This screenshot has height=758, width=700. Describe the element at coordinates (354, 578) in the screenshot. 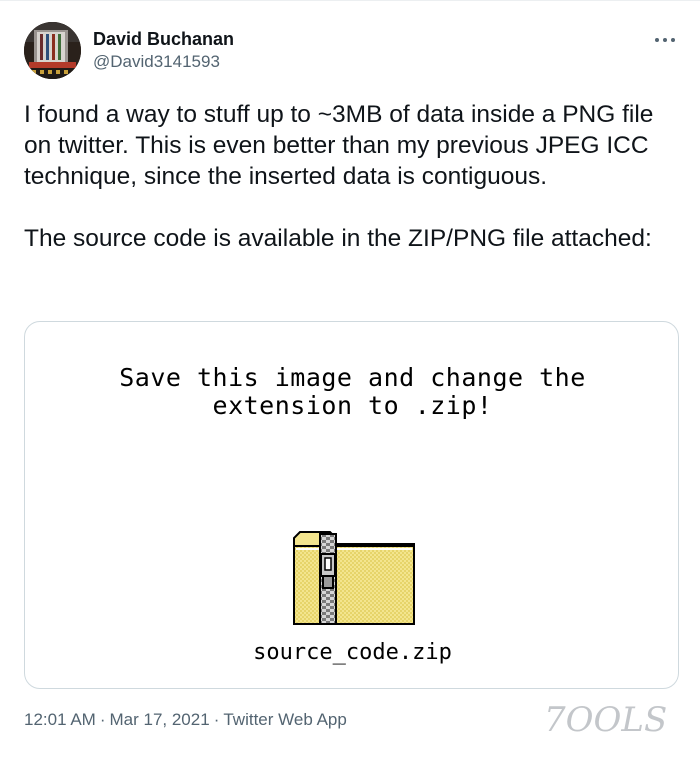

I see `zip-folder-icon` at that location.